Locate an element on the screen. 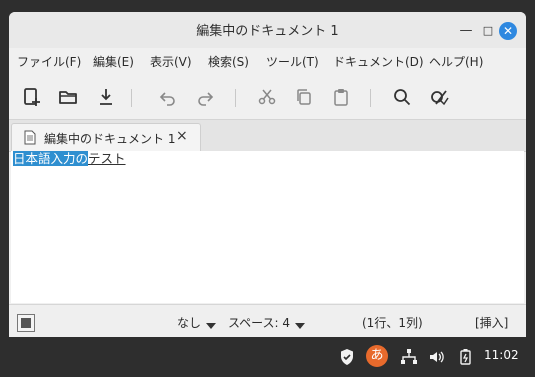 This screenshot has height=377, width=535. cursor-position: (1行、1列) is located at coordinates (392, 323).